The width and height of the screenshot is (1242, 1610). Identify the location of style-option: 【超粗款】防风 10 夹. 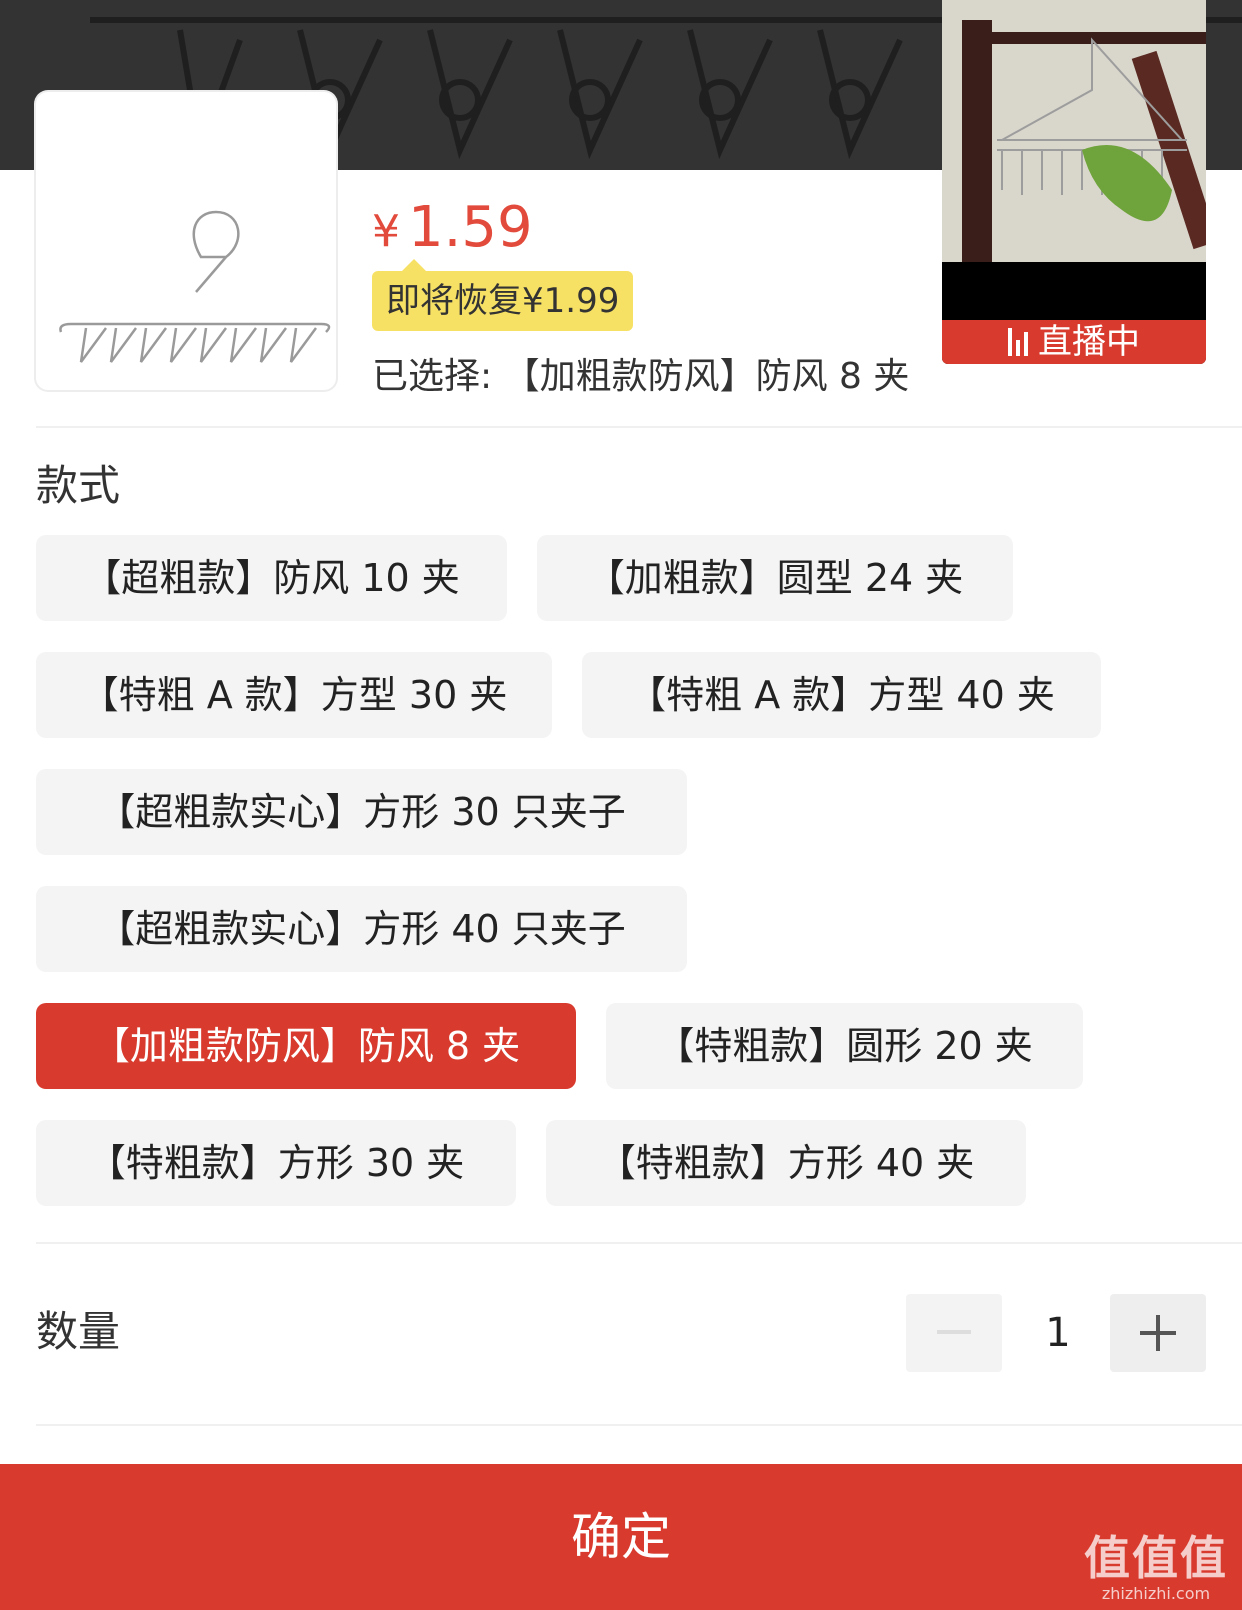
(271, 578).